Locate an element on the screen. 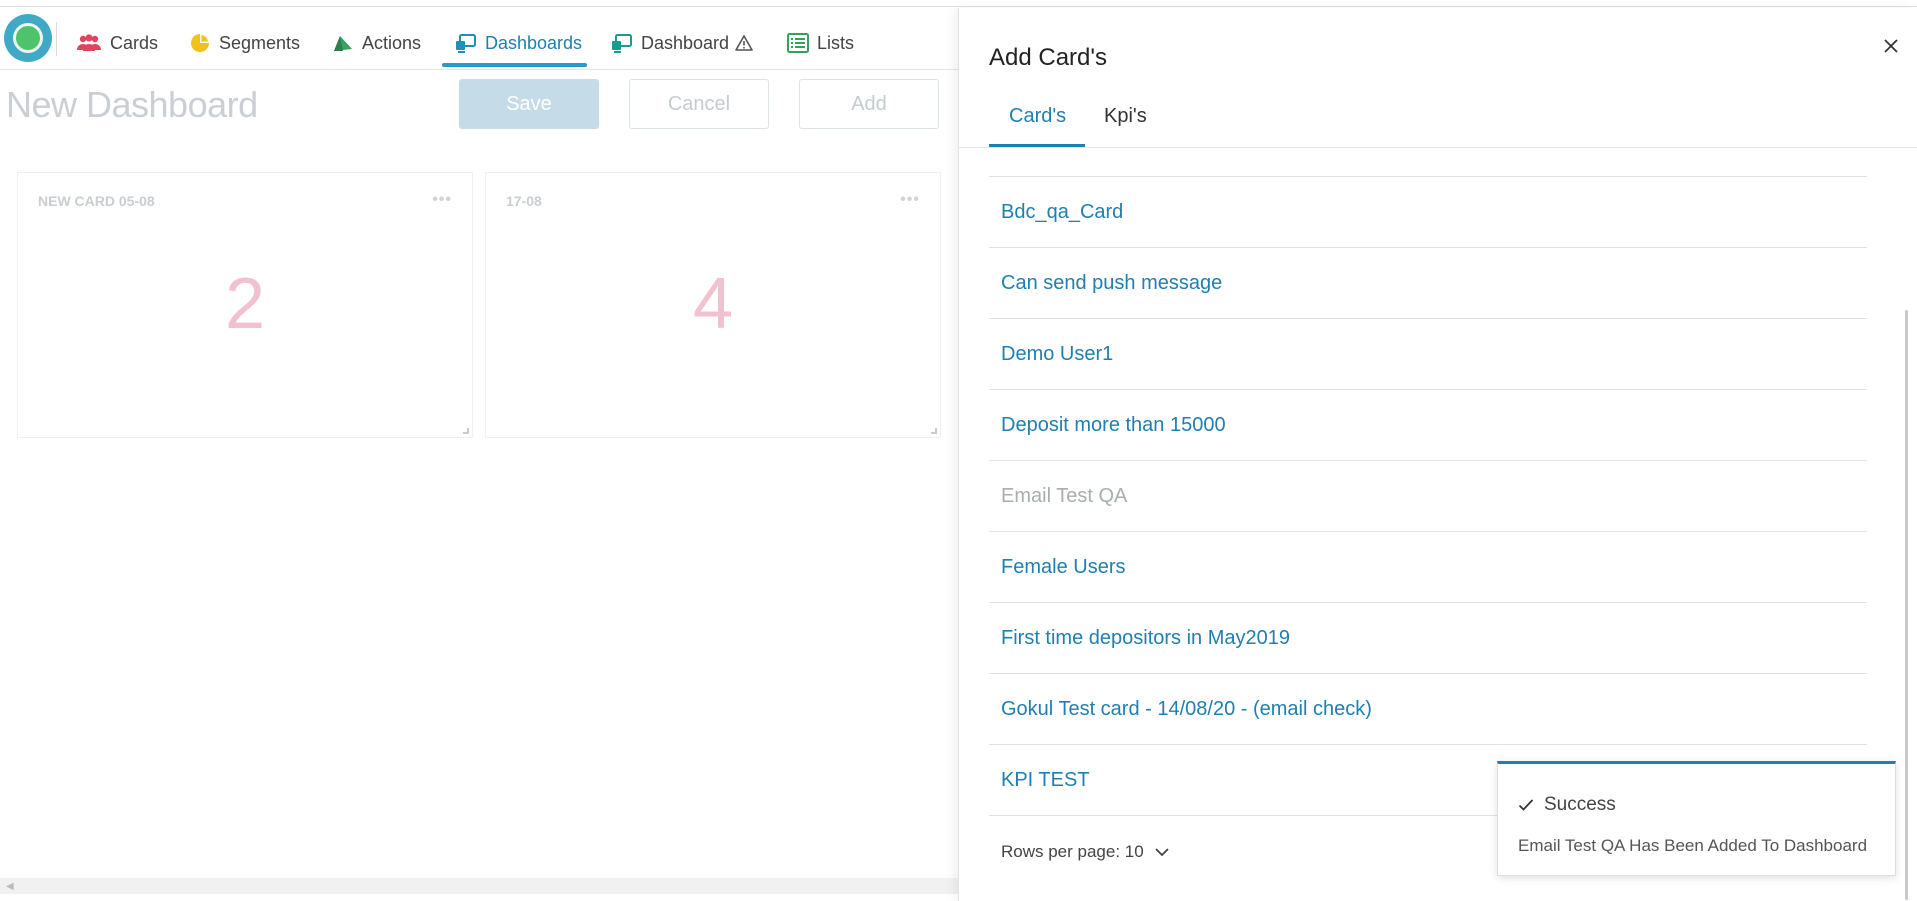  list-icon is located at coordinates (798, 43).